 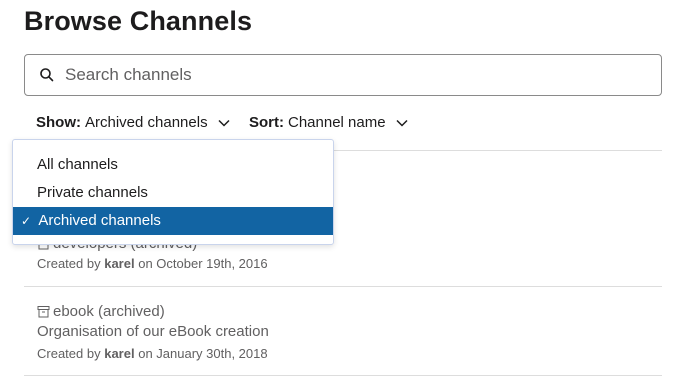 What do you see at coordinates (173, 165) in the screenshot?
I see `dropdown-item-all-channels: All channels` at bounding box center [173, 165].